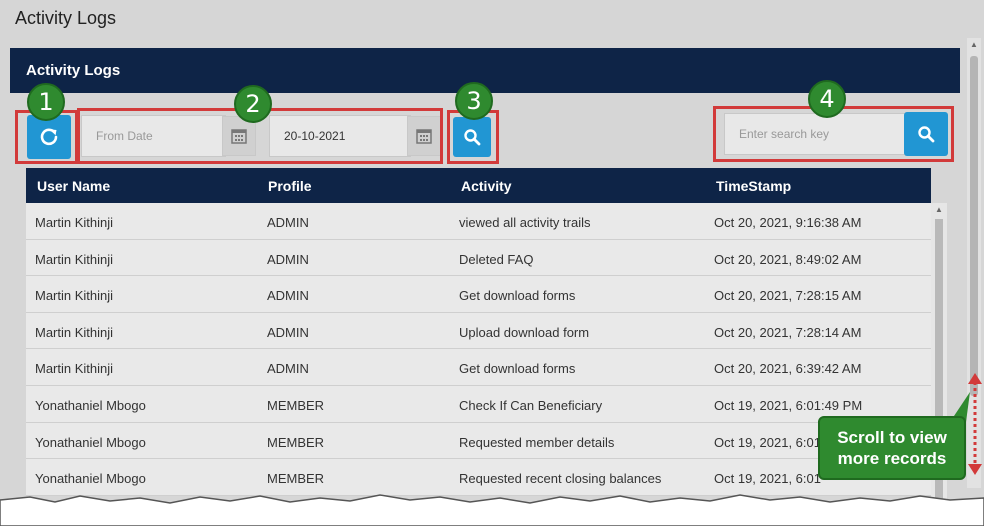 This screenshot has height=526, width=984. What do you see at coordinates (788, 259) in the screenshot?
I see `cell-timestamp: Oct 20, 2021, 8:49:02 AM` at bounding box center [788, 259].